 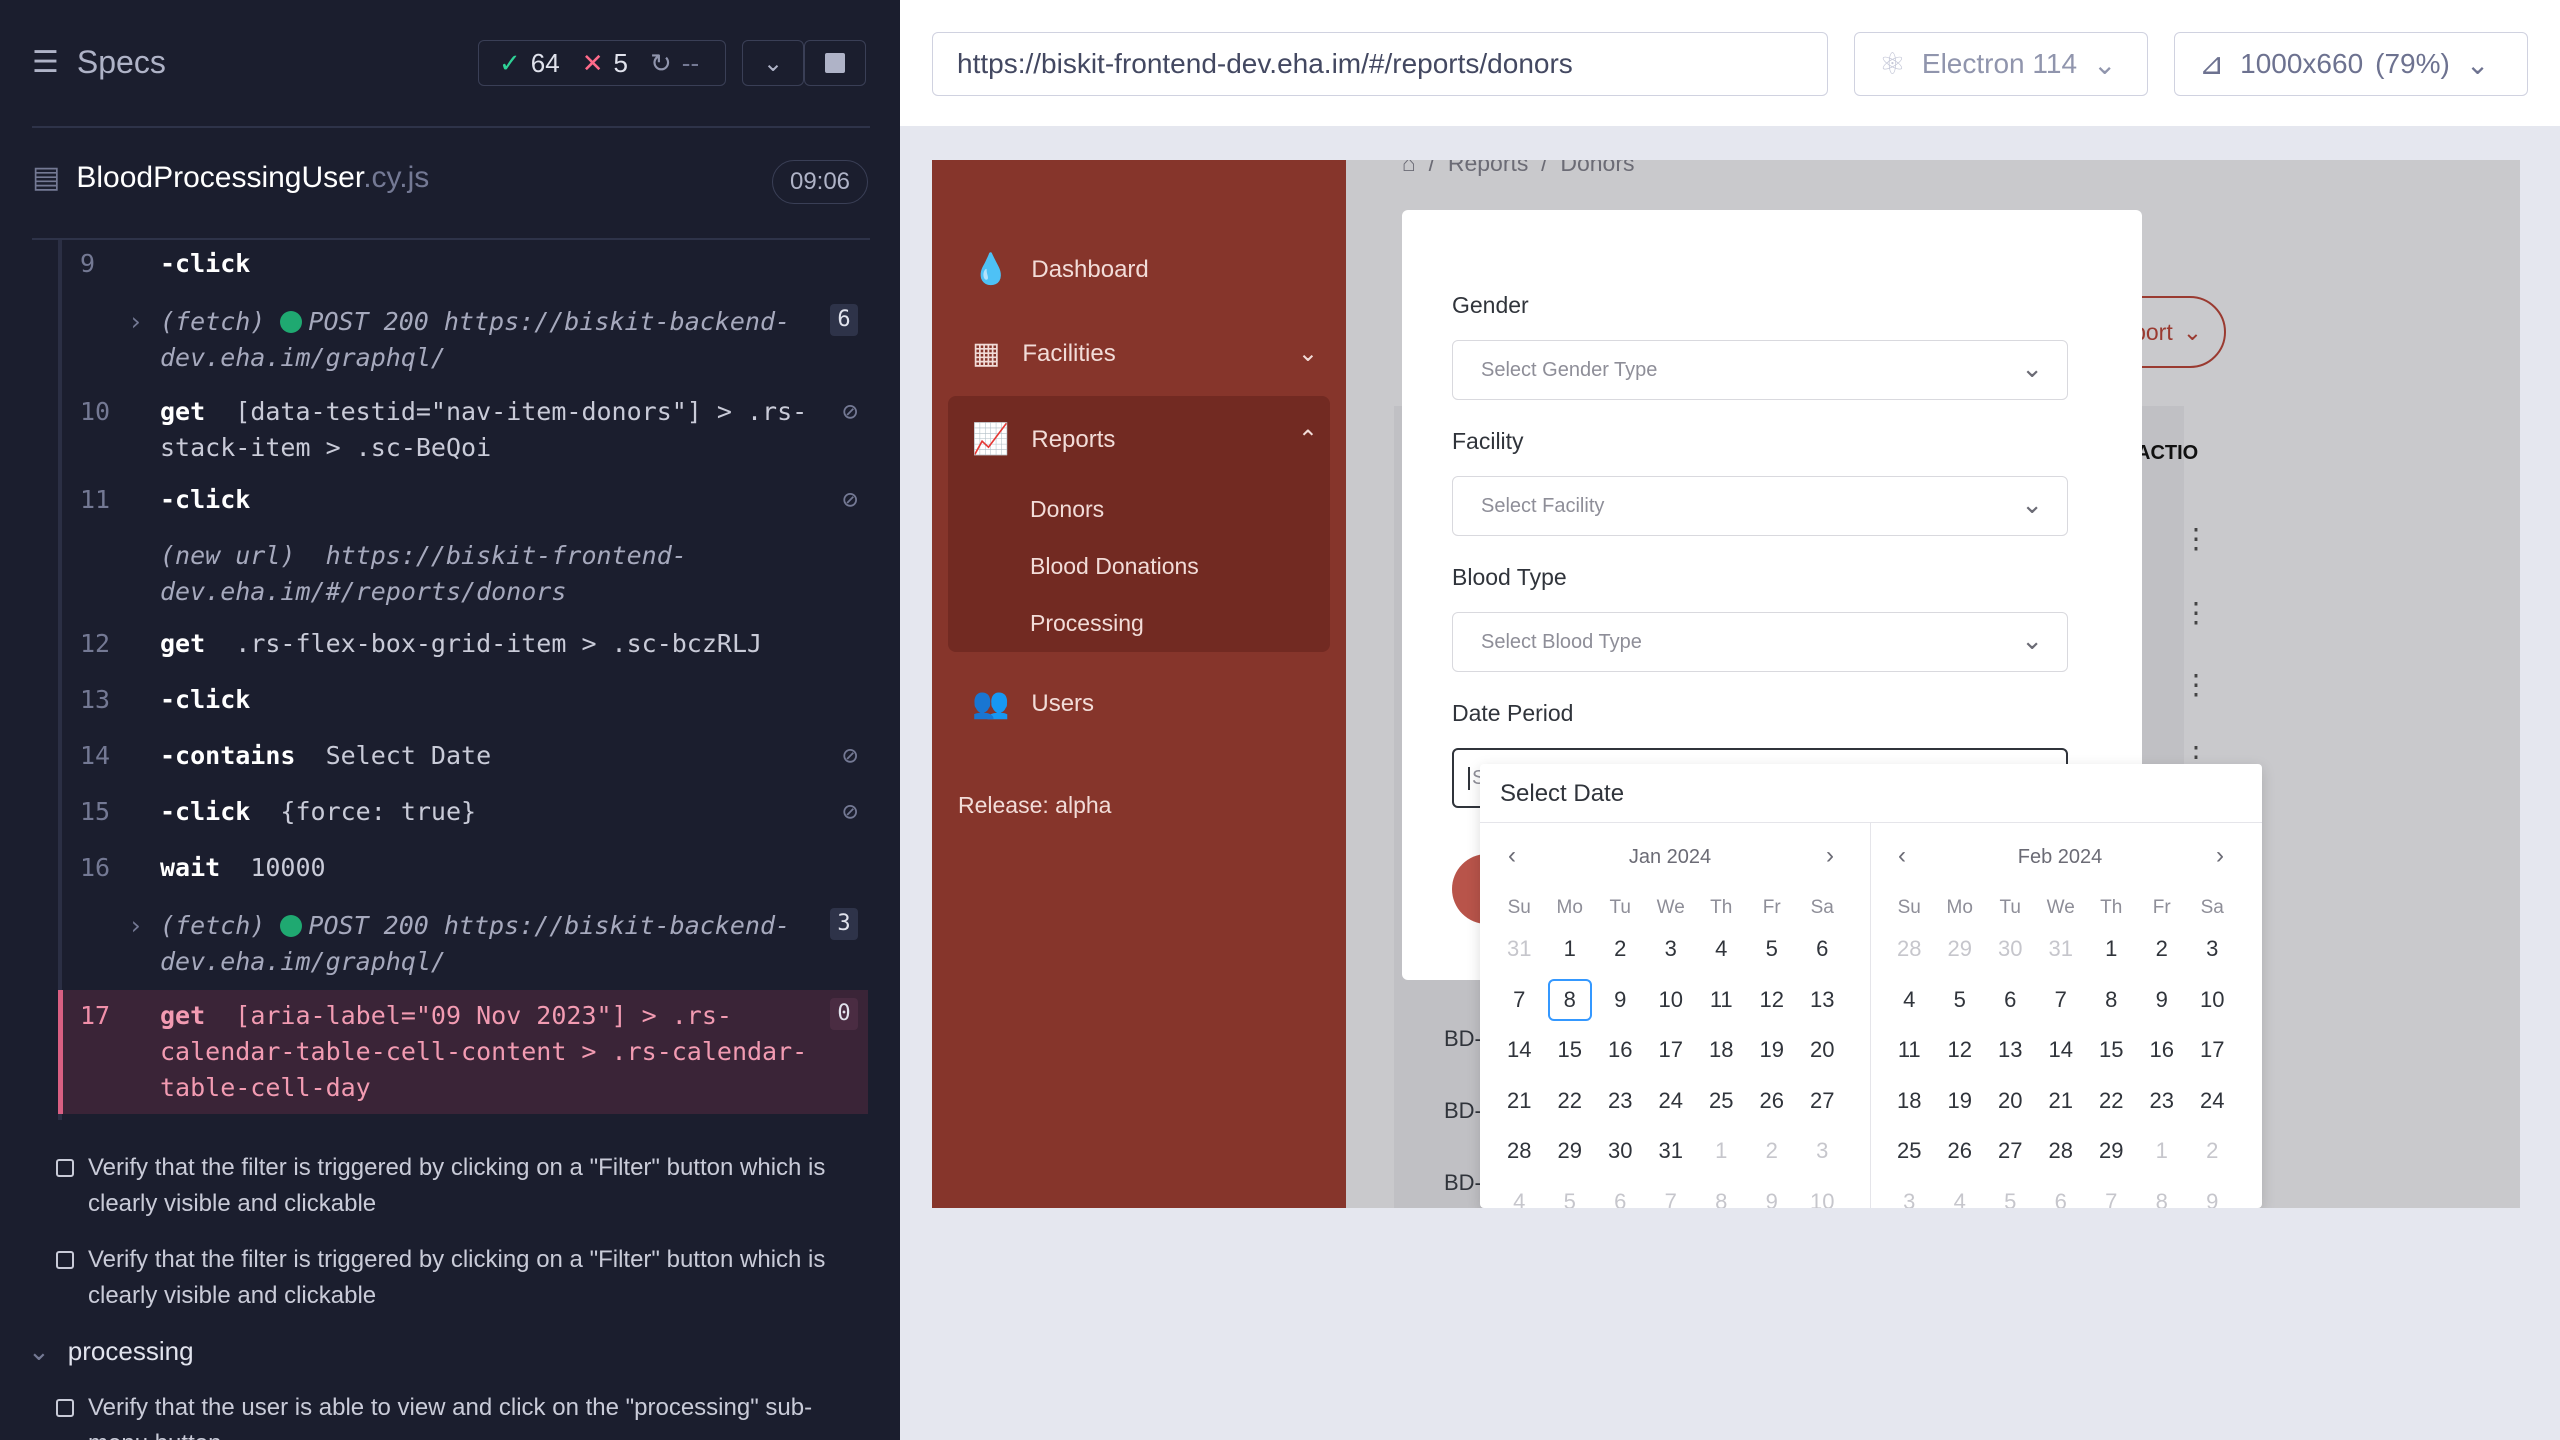 What do you see at coordinates (1760, 506) in the screenshot?
I see `facility-select: Select Facility ⌄` at bounding box center [1760, 506].